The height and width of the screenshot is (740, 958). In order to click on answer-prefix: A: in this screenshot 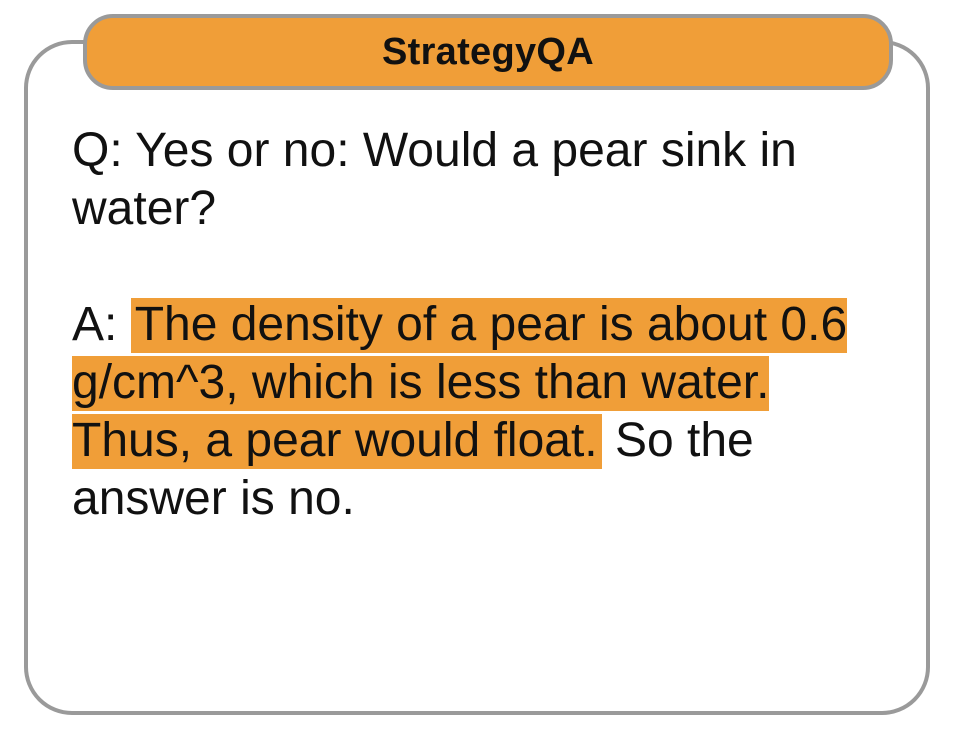, I will do `click(101, 324)`.